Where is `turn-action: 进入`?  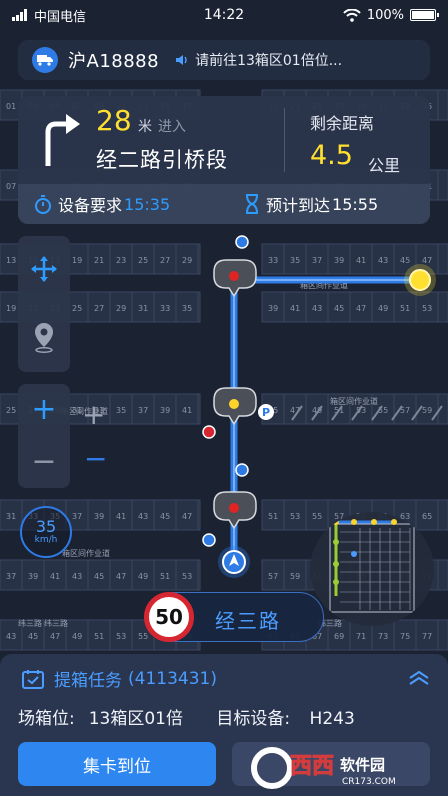
turn-action: 进入 is located at coordinates (172, 127).